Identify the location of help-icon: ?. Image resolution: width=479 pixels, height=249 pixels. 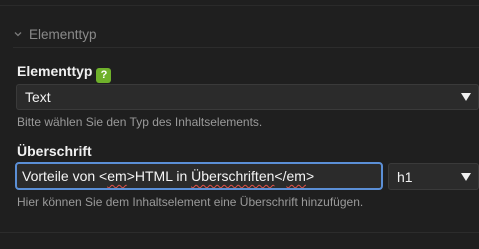
(104, 75).